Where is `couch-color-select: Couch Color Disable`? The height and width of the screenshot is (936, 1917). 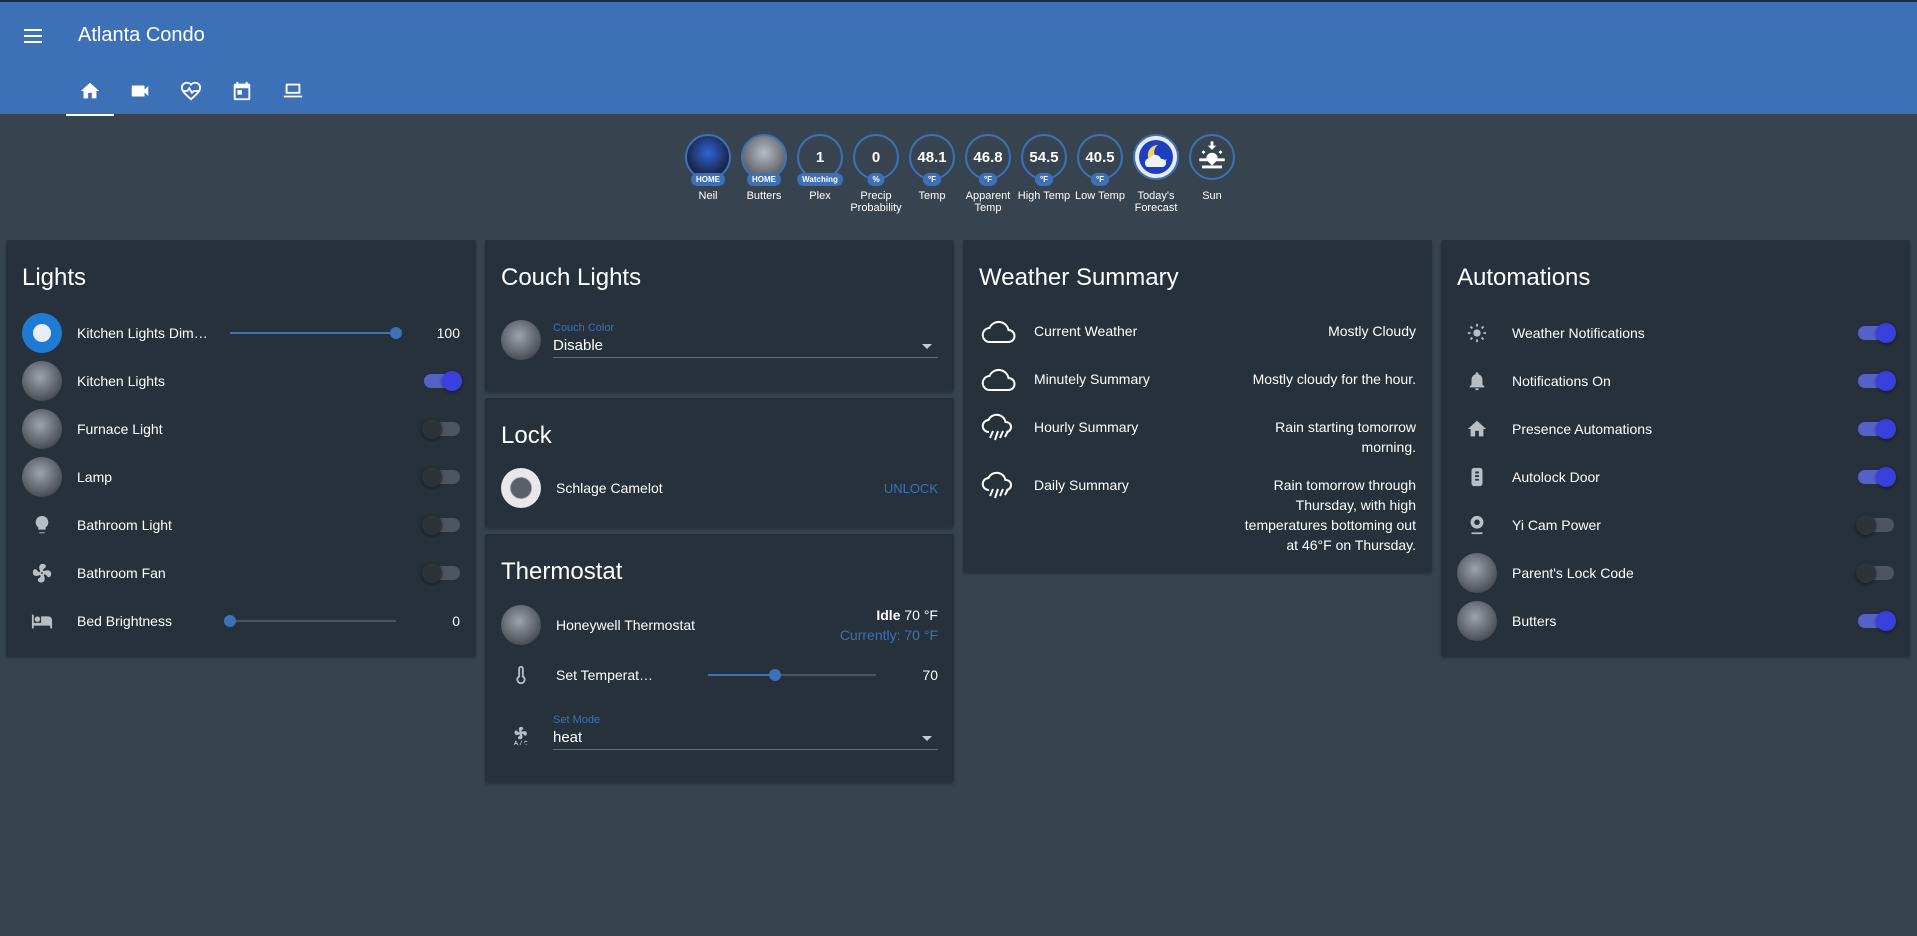 couch-color-select: Couch Color Disable is located at coordinates (745, 340).